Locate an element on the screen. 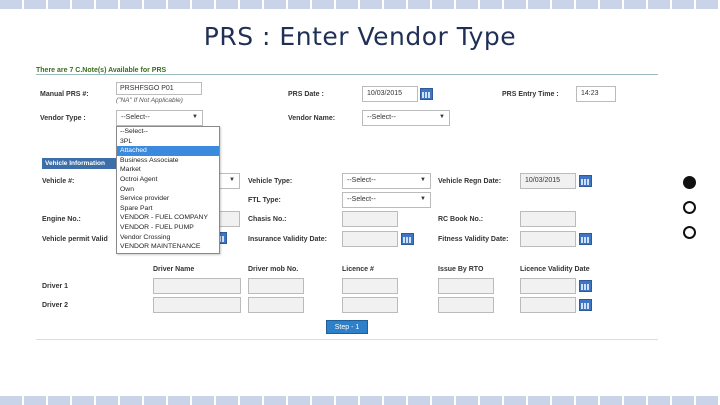 This screenshot has width=720, height=405. ftl-type-select: --Select-- ▼ is located at coordinates (386, 200).